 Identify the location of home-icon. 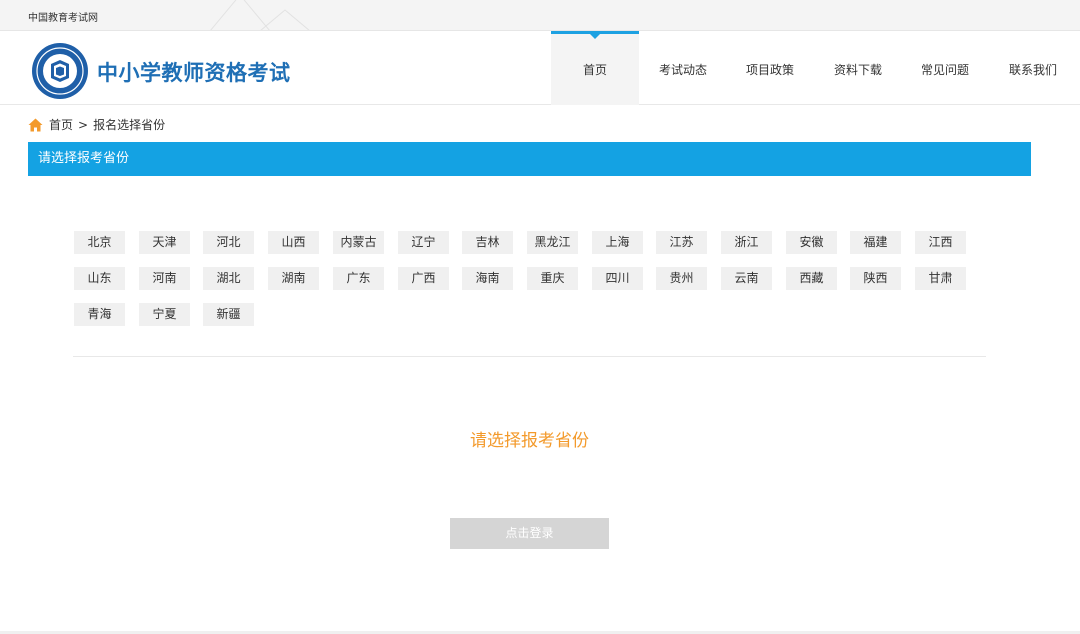
(35, 124).